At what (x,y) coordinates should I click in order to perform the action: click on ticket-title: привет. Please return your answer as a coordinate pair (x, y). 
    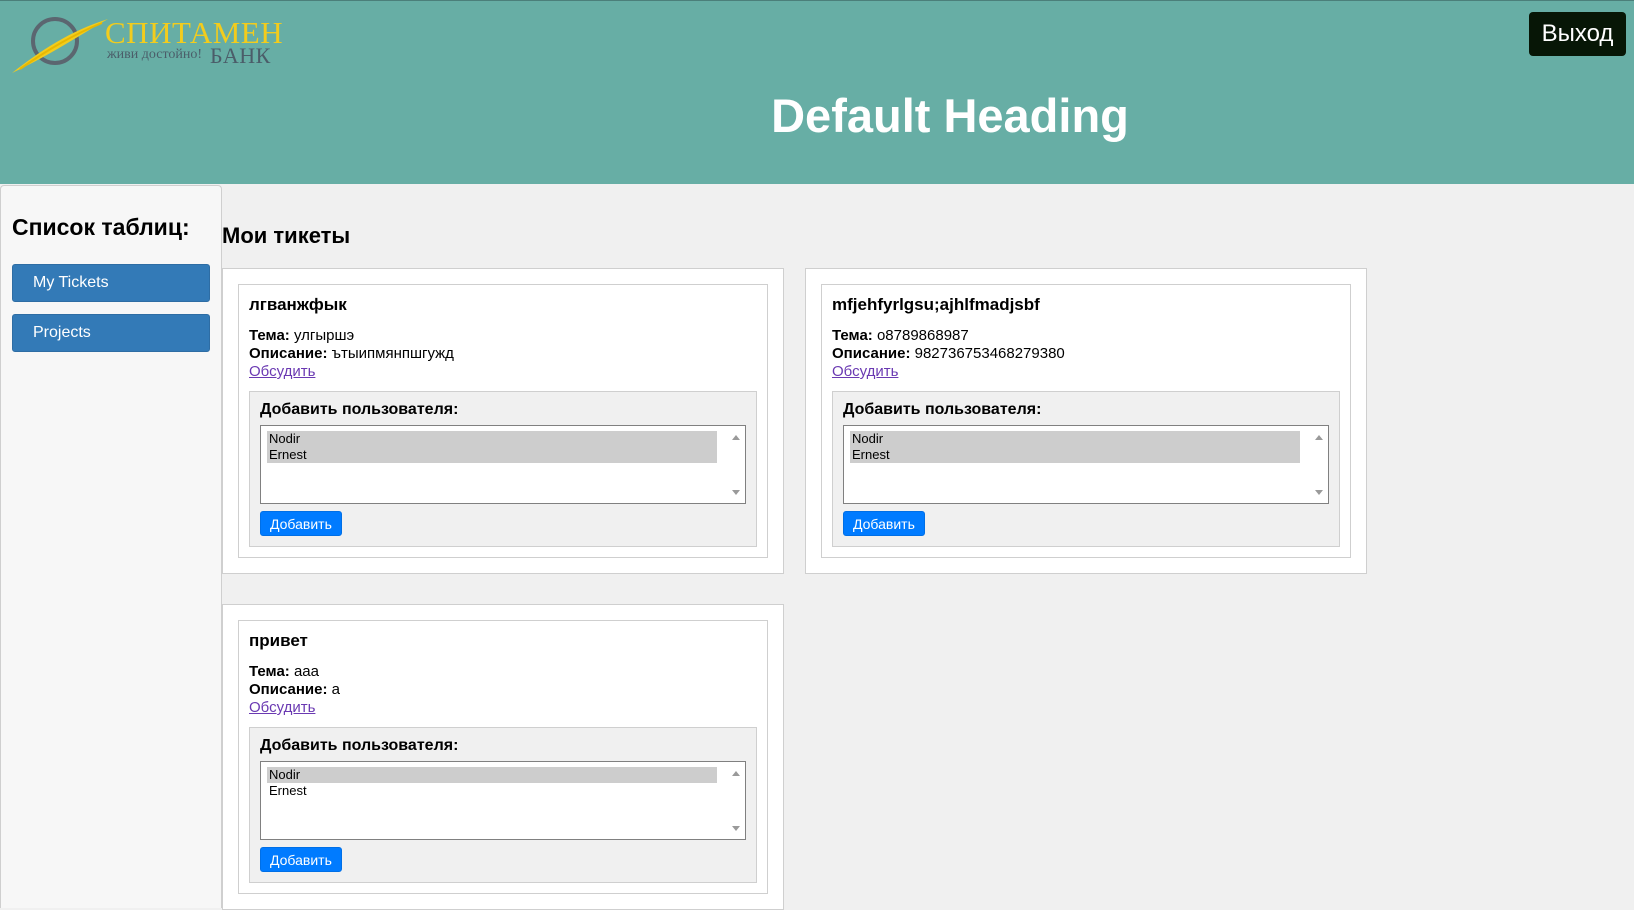
    Looking at the image, I should click on (278, 640).